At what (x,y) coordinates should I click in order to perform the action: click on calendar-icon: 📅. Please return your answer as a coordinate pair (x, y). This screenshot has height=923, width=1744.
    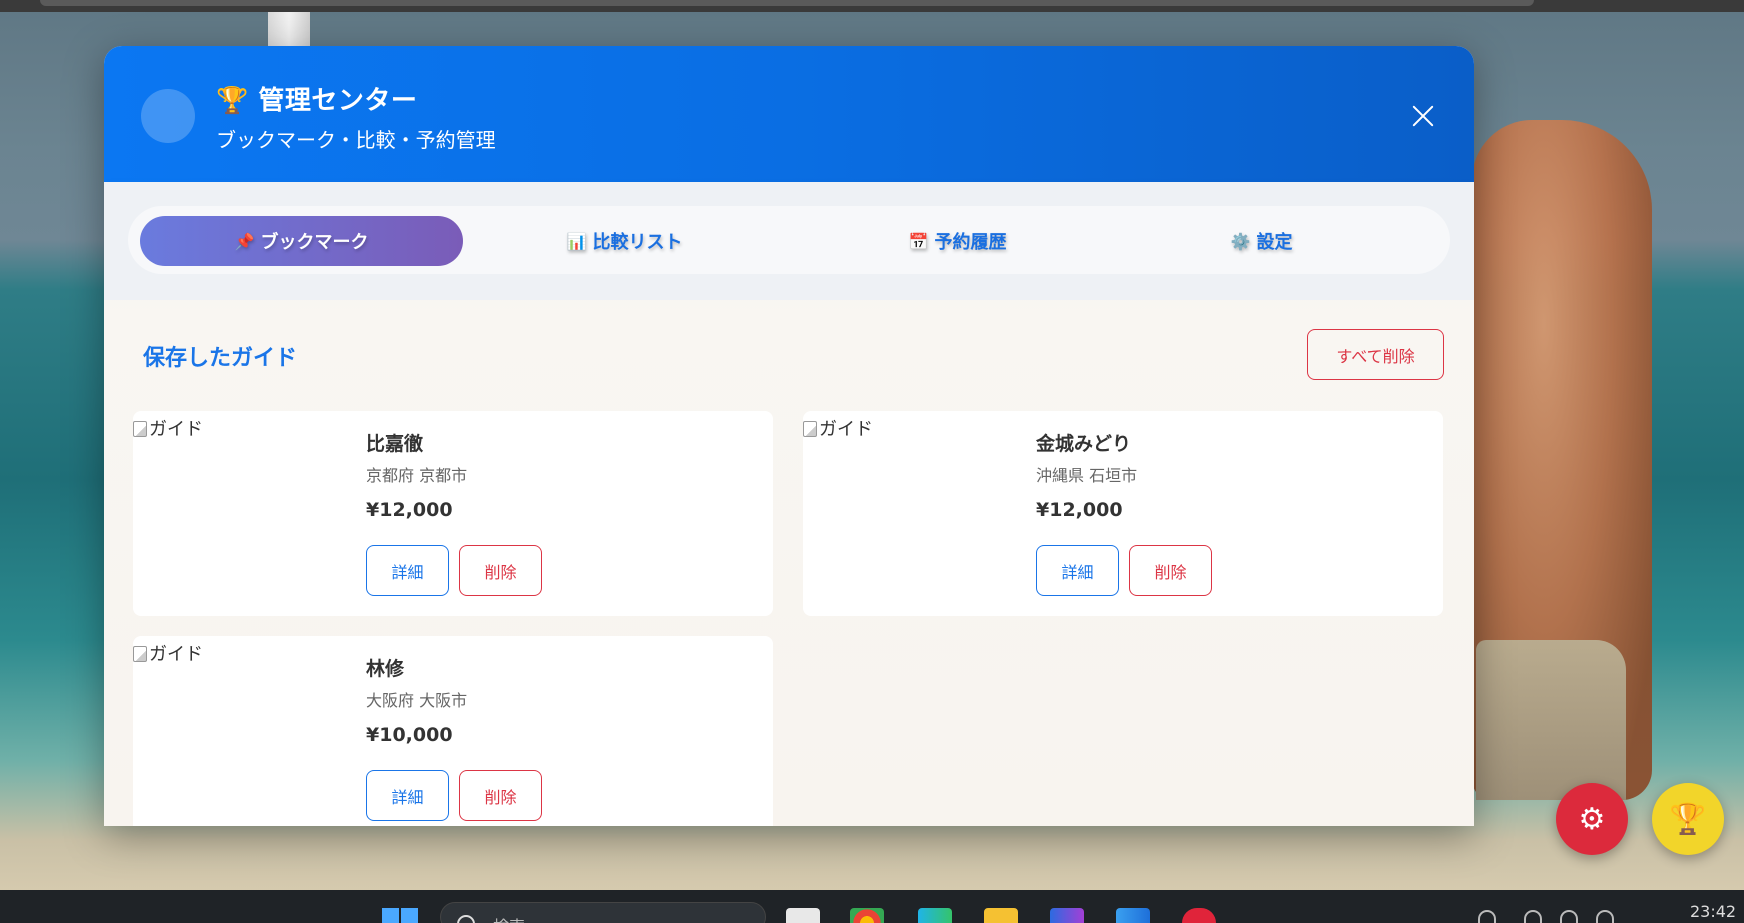
    Looking at the image, I should click on (918, 241).